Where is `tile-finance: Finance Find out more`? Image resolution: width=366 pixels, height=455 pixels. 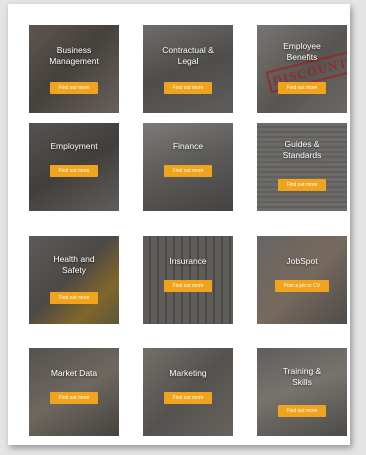 tile-finance: Finance Find out more is located at coordinates (188, 167).